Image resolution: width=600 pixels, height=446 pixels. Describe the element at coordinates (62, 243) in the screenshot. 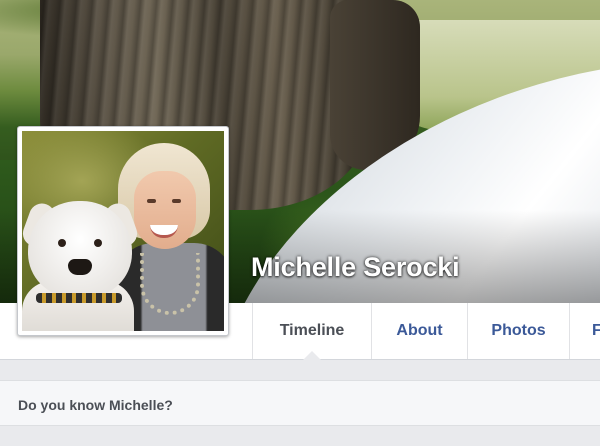

I see `photo-dog-eye-left` at that location.